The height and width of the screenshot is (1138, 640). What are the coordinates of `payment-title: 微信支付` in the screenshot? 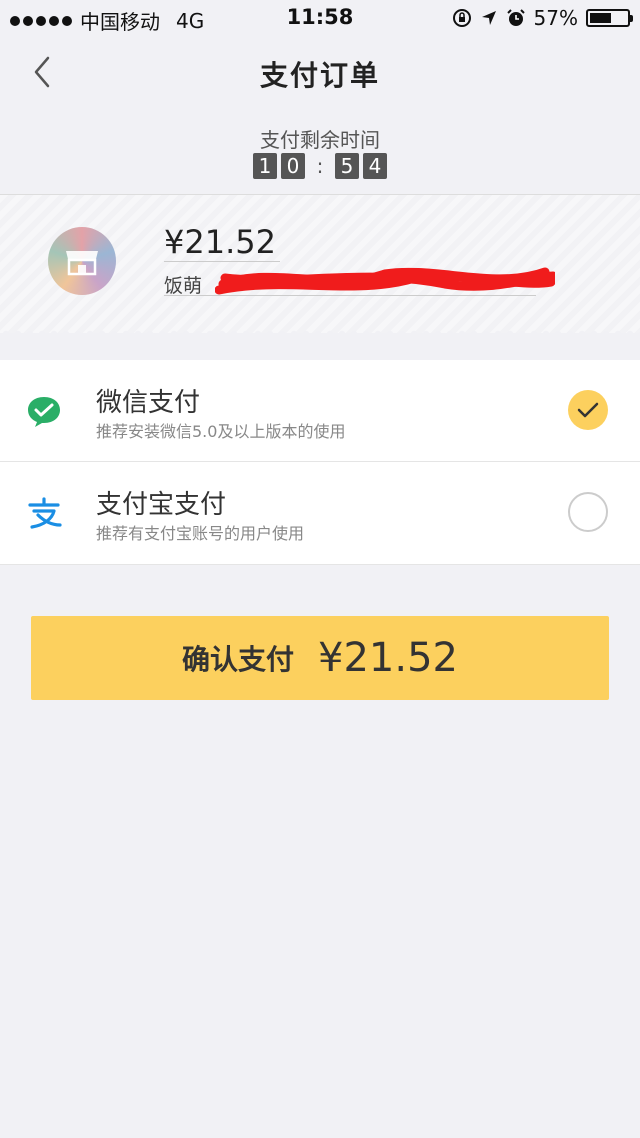 It's located at (148, 403).